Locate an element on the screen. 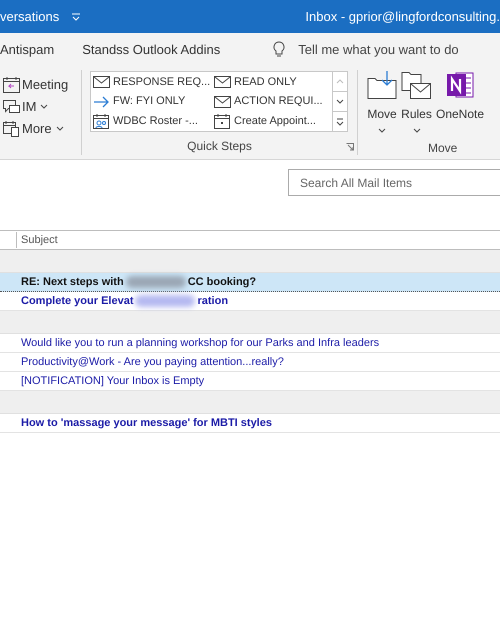 The image size is (500, 635). ribbon-button: Meeting is located at coordinates (42, 84).